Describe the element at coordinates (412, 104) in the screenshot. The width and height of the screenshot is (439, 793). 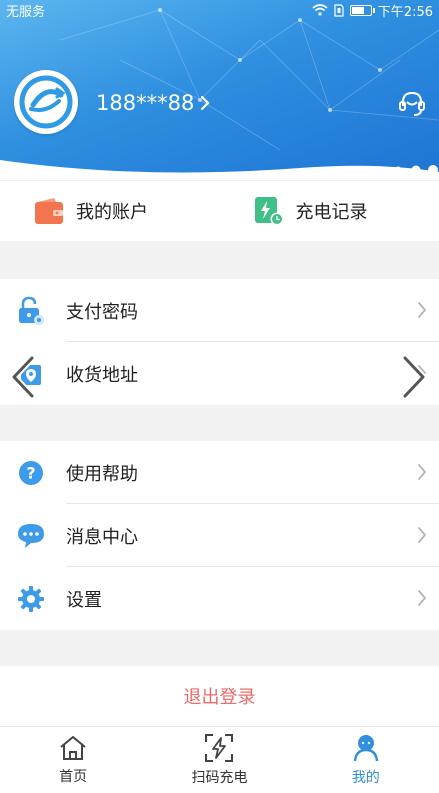
I see `customer-service-icon` at that location.